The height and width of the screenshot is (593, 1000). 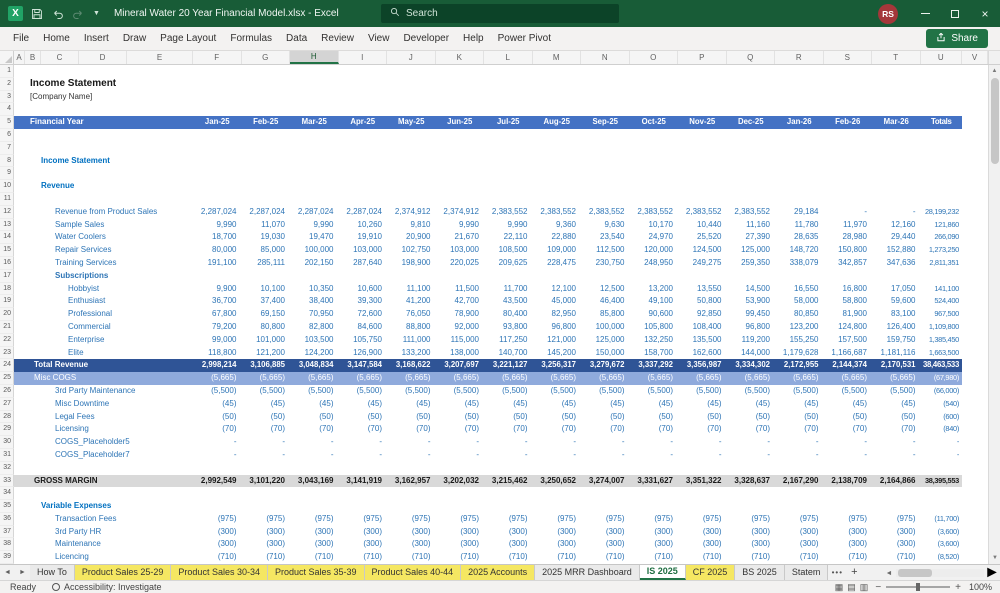 What do you see at coordinates (508, 353) in the screenshot?
I see `cell: 140,700` at bounding box center [508, 353].